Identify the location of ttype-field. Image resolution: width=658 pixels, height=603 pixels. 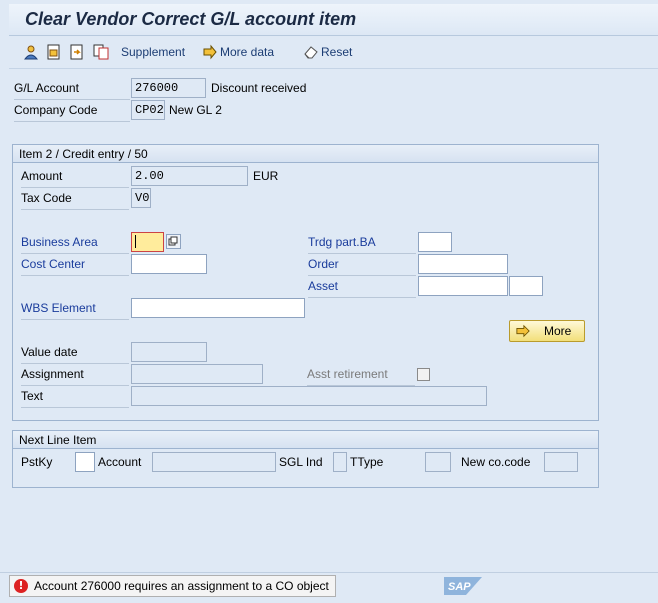
(438, 462).